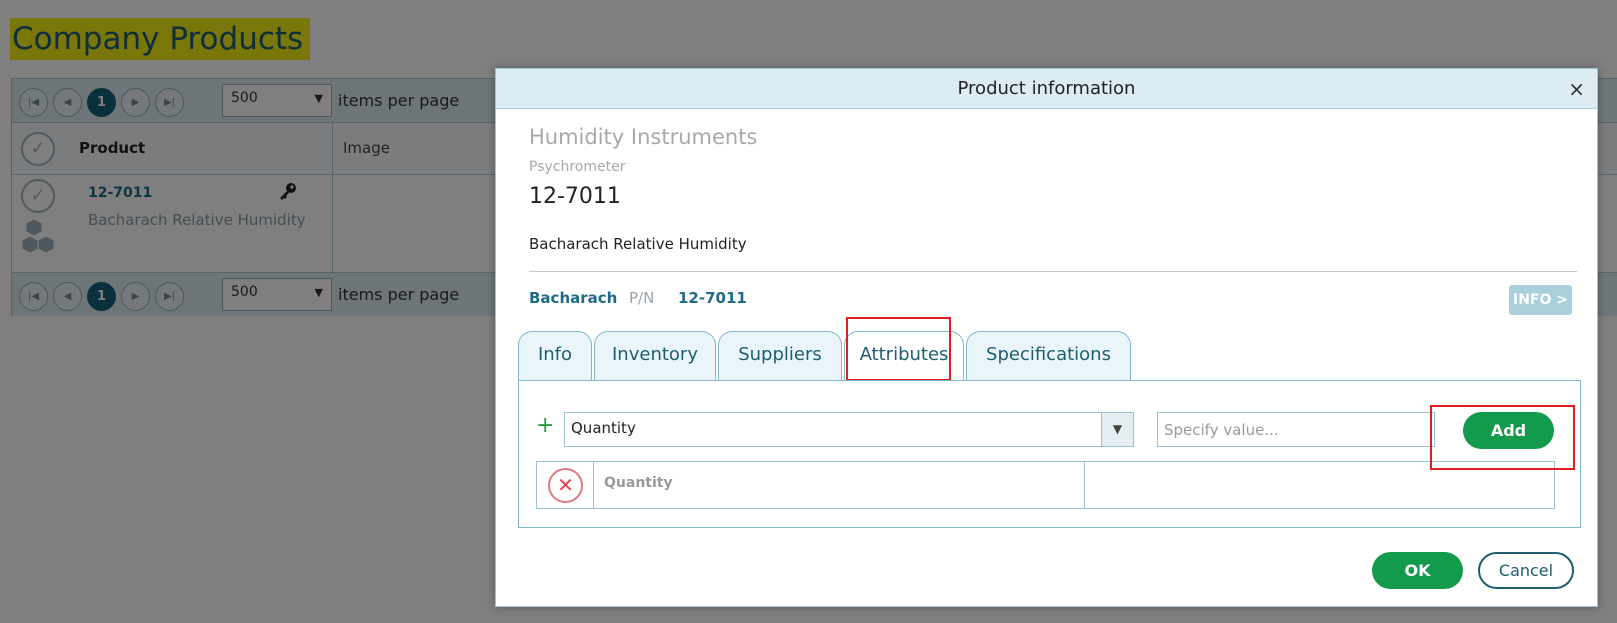 The width and height of the screenshot is (1617, 623). Describe the element at coordinates (638, 483) in the screenshot. I see `attribute-name: Quantity` at that location.